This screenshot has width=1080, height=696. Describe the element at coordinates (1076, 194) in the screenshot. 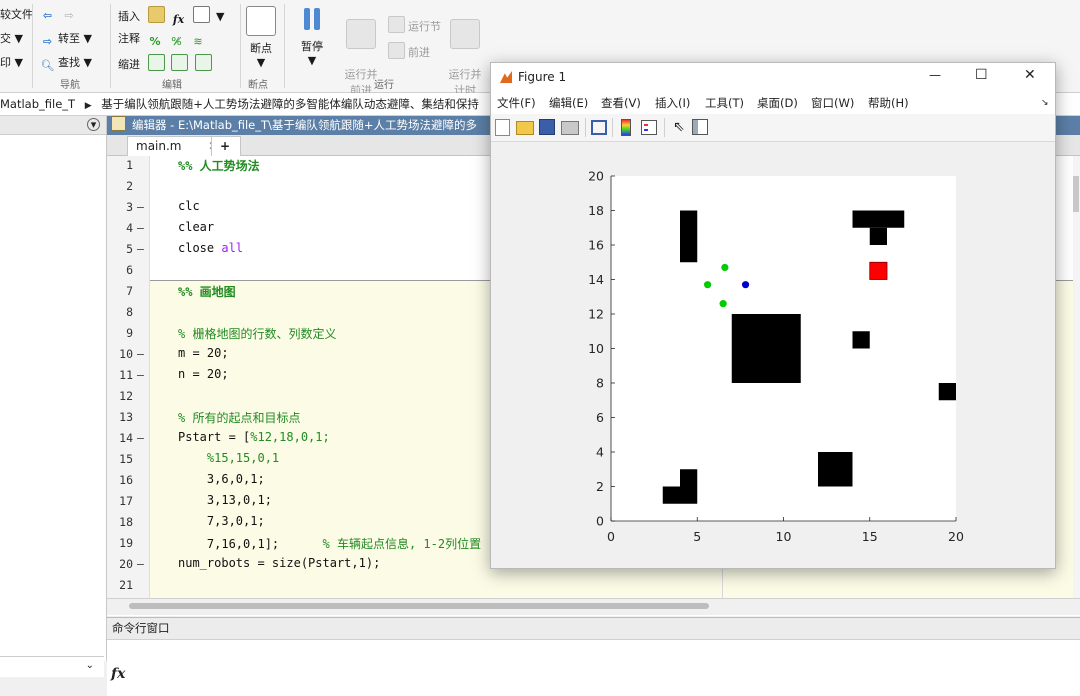

I see `scroll-thumb` at that location.